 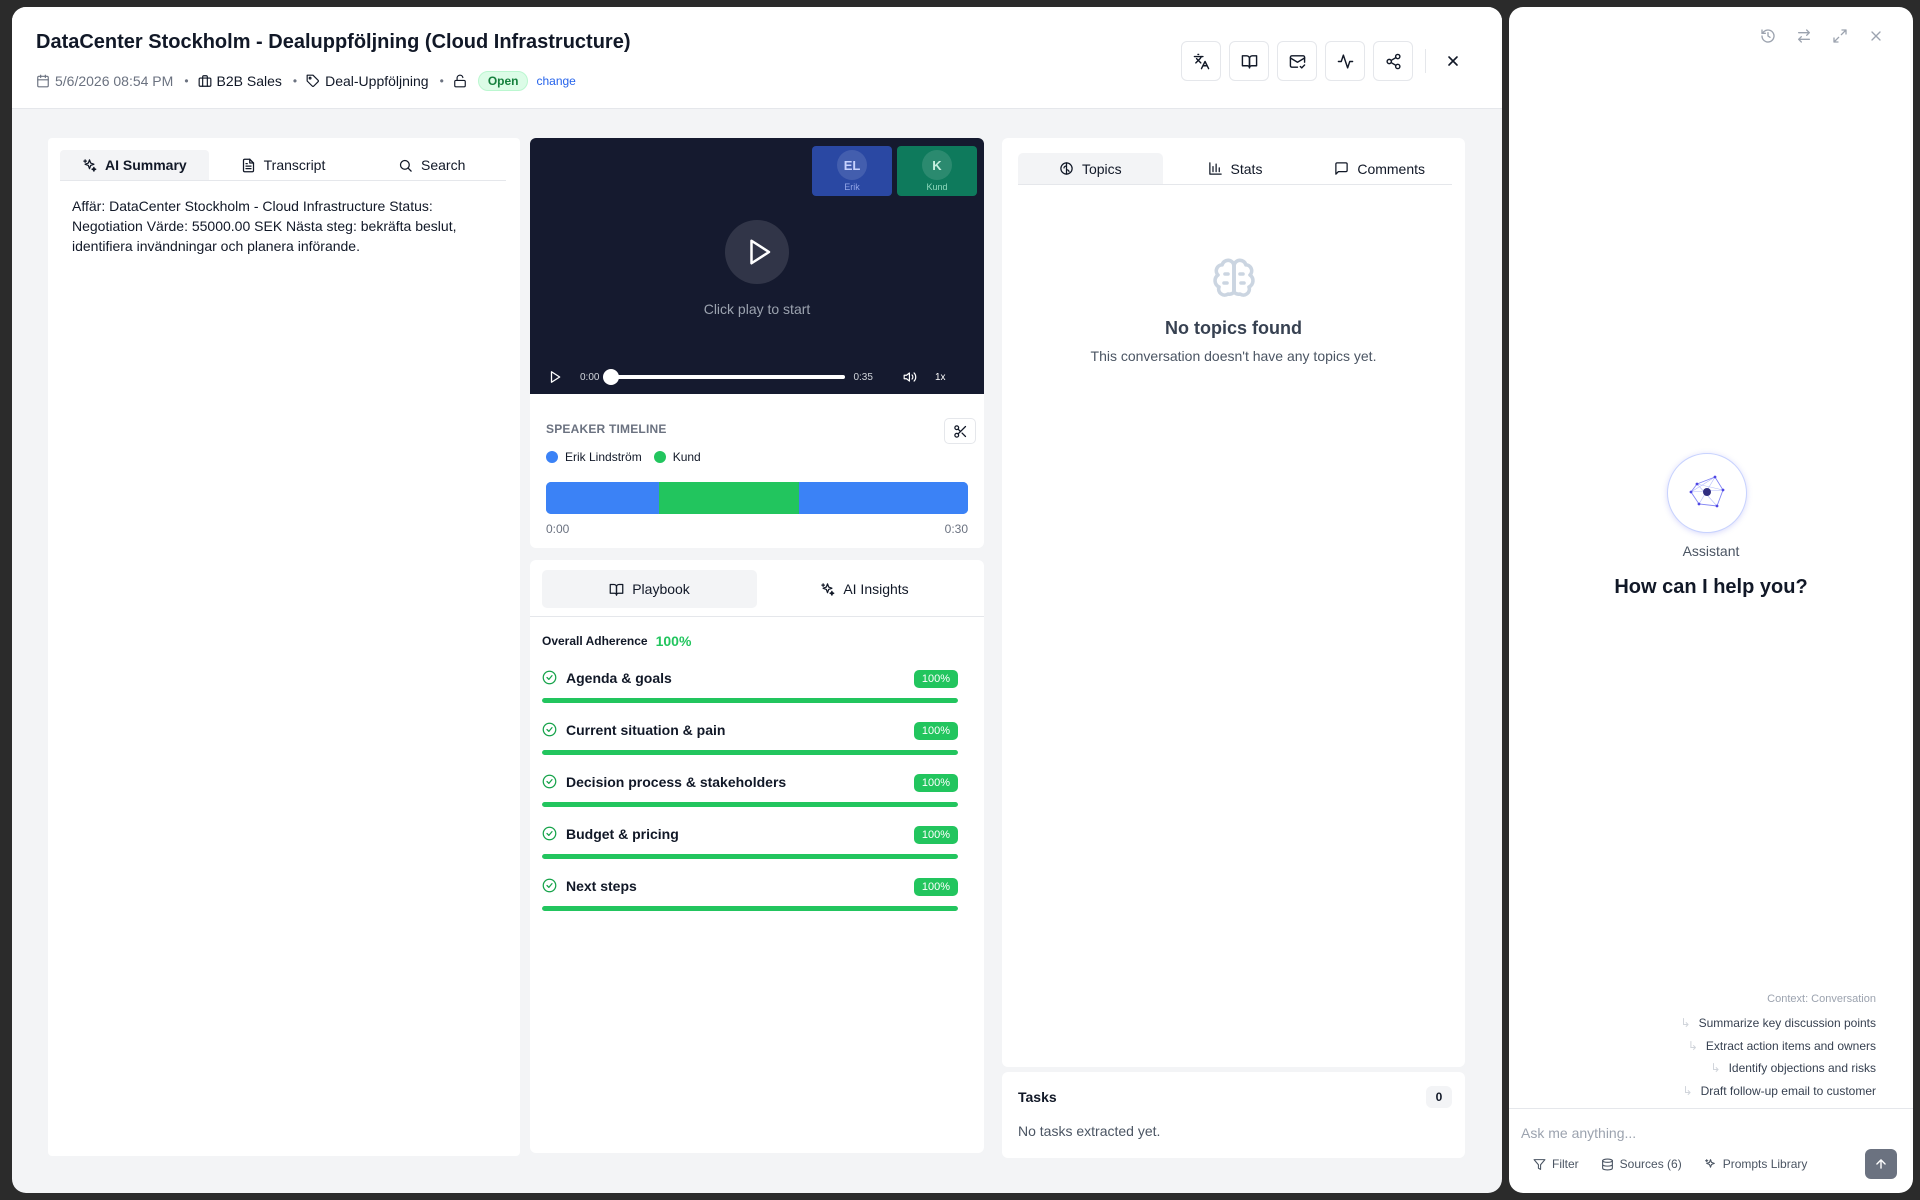 What do you see at coordinates (750, 742) in the screenshot?
I see `playbook-item: Current situation & pain 100%` at bounding box center [750, 742].